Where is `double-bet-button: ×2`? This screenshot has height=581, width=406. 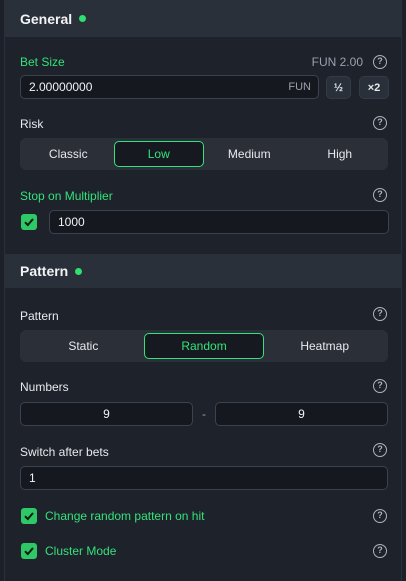 double-bet-button: ×2 is located at coordinates (374, 87).